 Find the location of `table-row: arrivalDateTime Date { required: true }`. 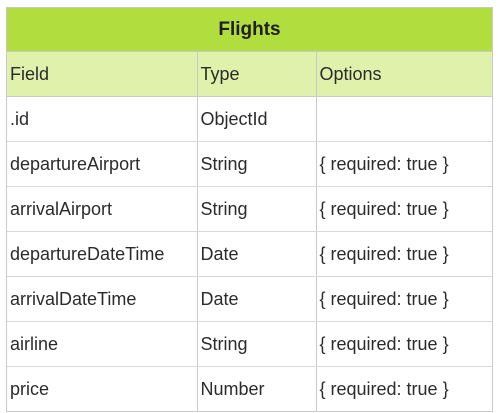

table-row: arrivalDateTime Date { required: true } is located at coordinates (249, 299).